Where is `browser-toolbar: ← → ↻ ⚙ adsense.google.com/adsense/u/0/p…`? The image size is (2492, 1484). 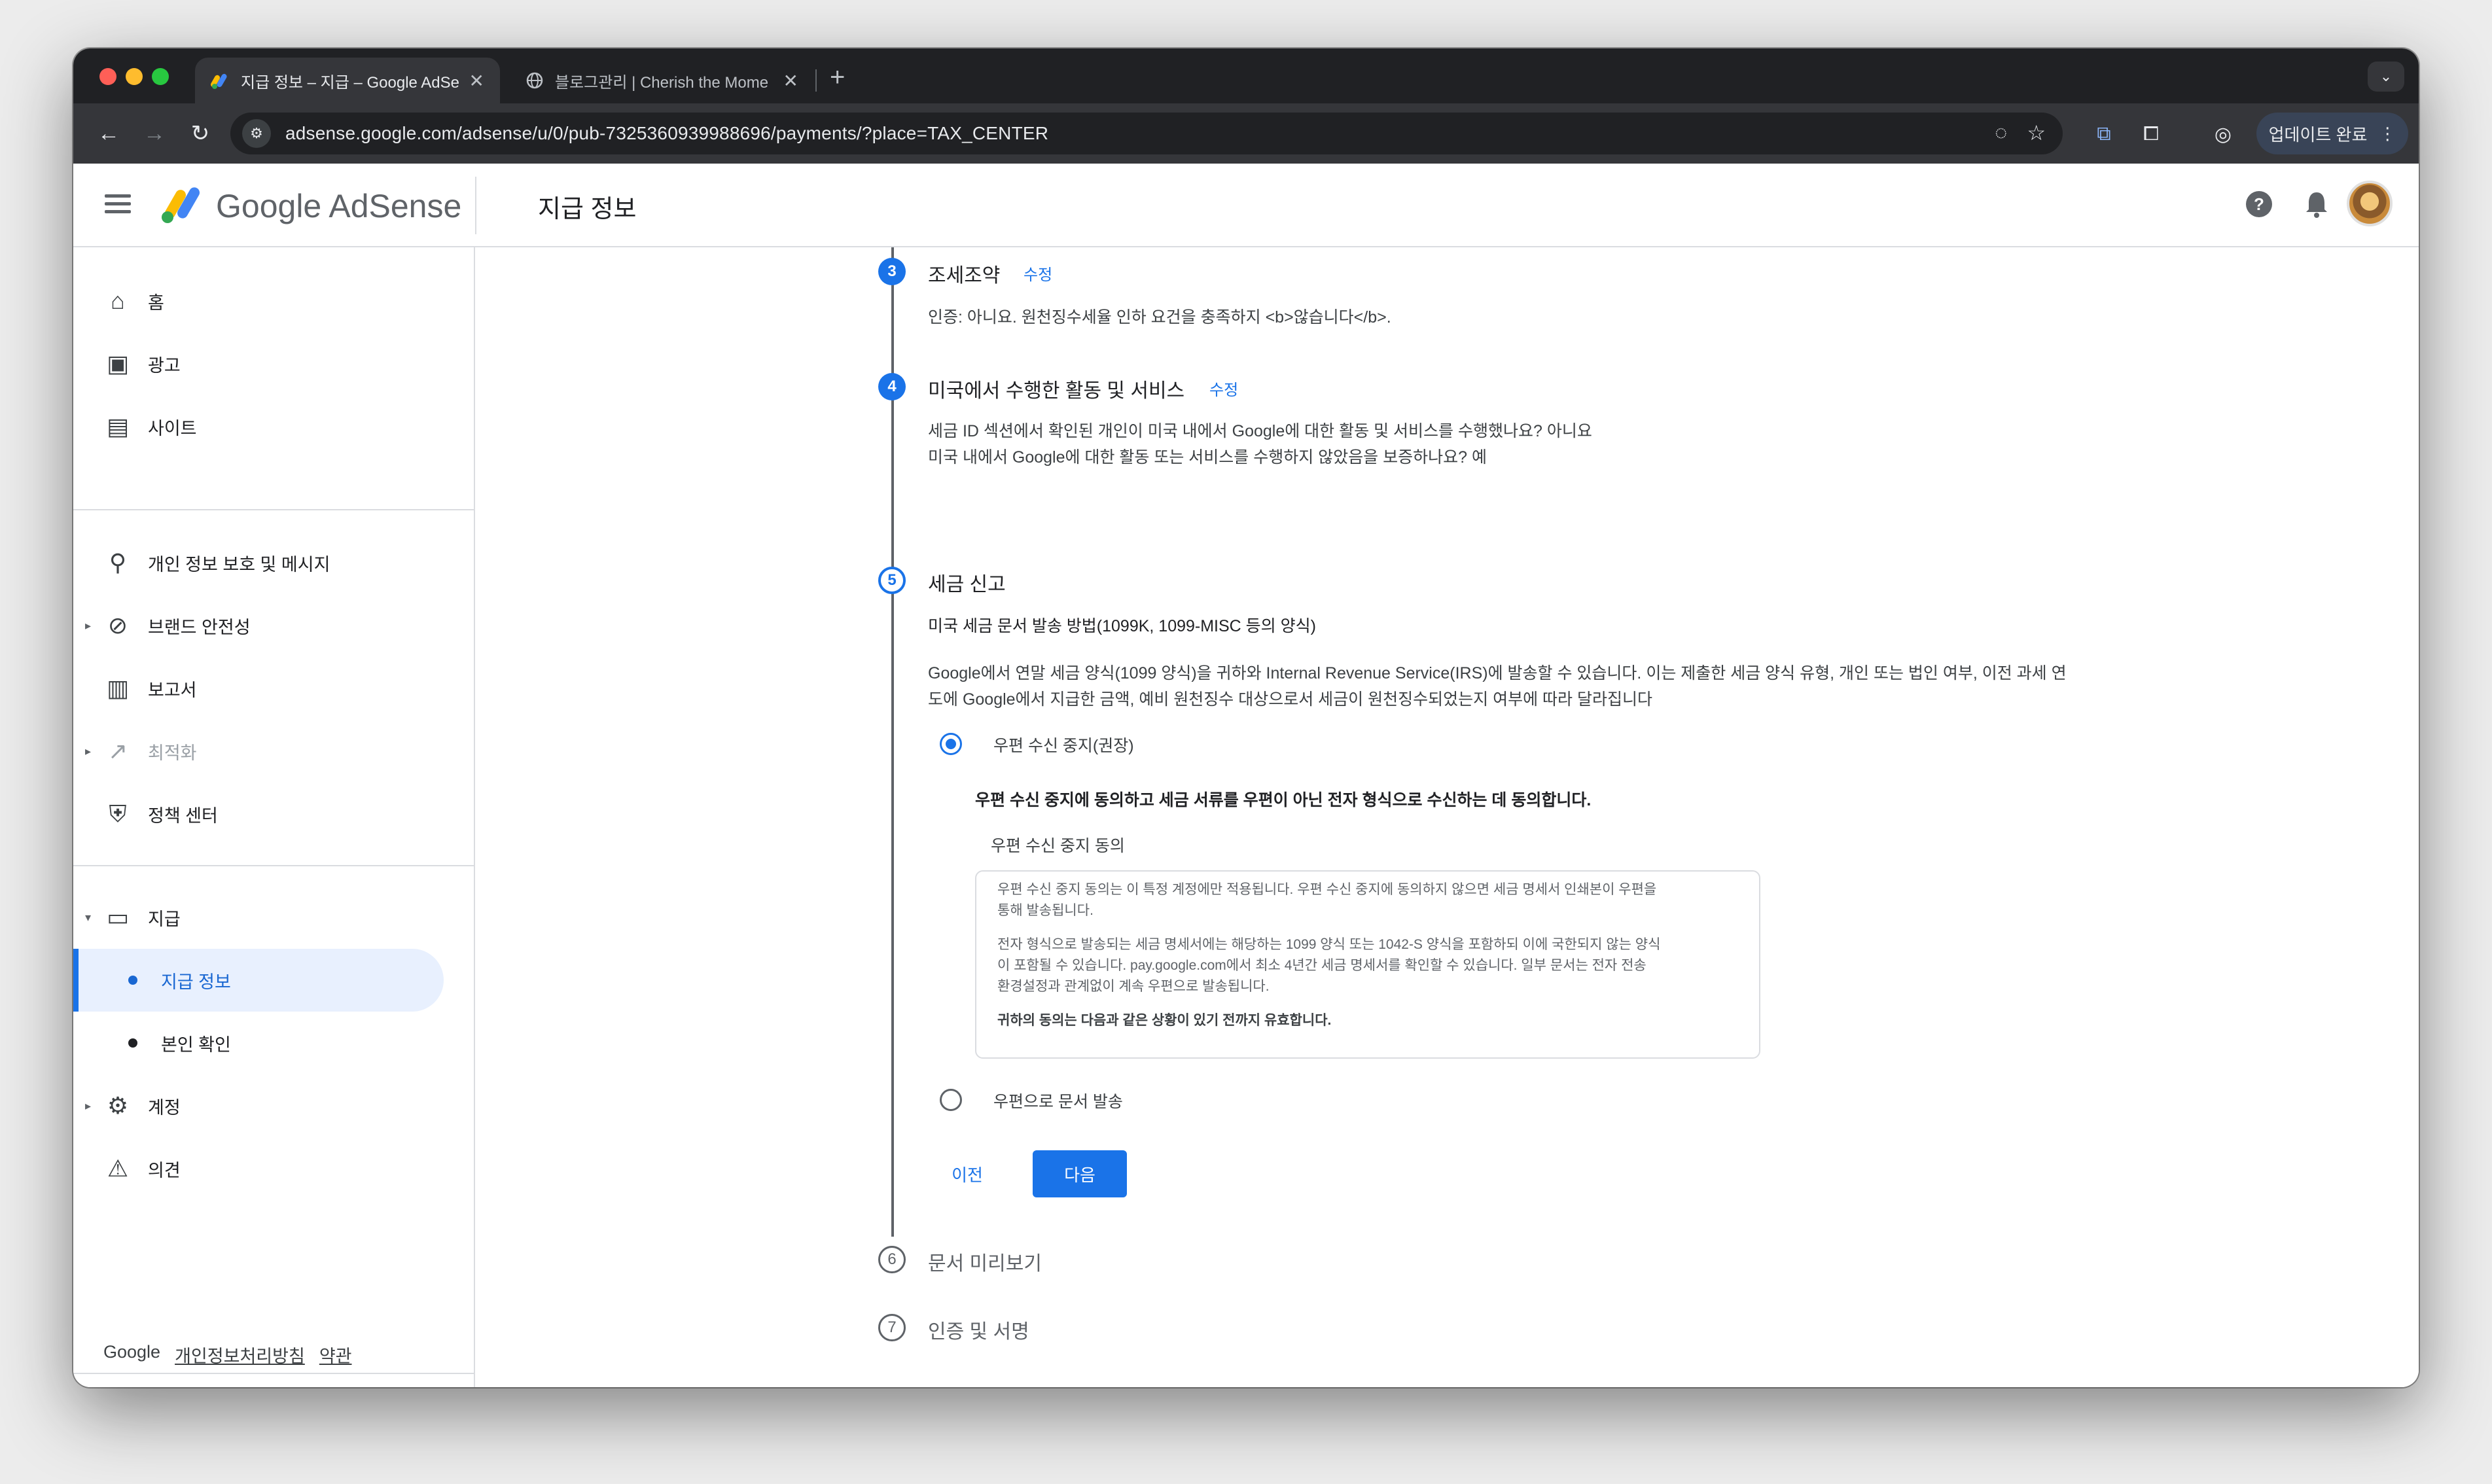
browser-toolbar: ← → ↻ ⚙ adsense.google.com/adsense/u/0/p… is located at coordinates (1246, 133).